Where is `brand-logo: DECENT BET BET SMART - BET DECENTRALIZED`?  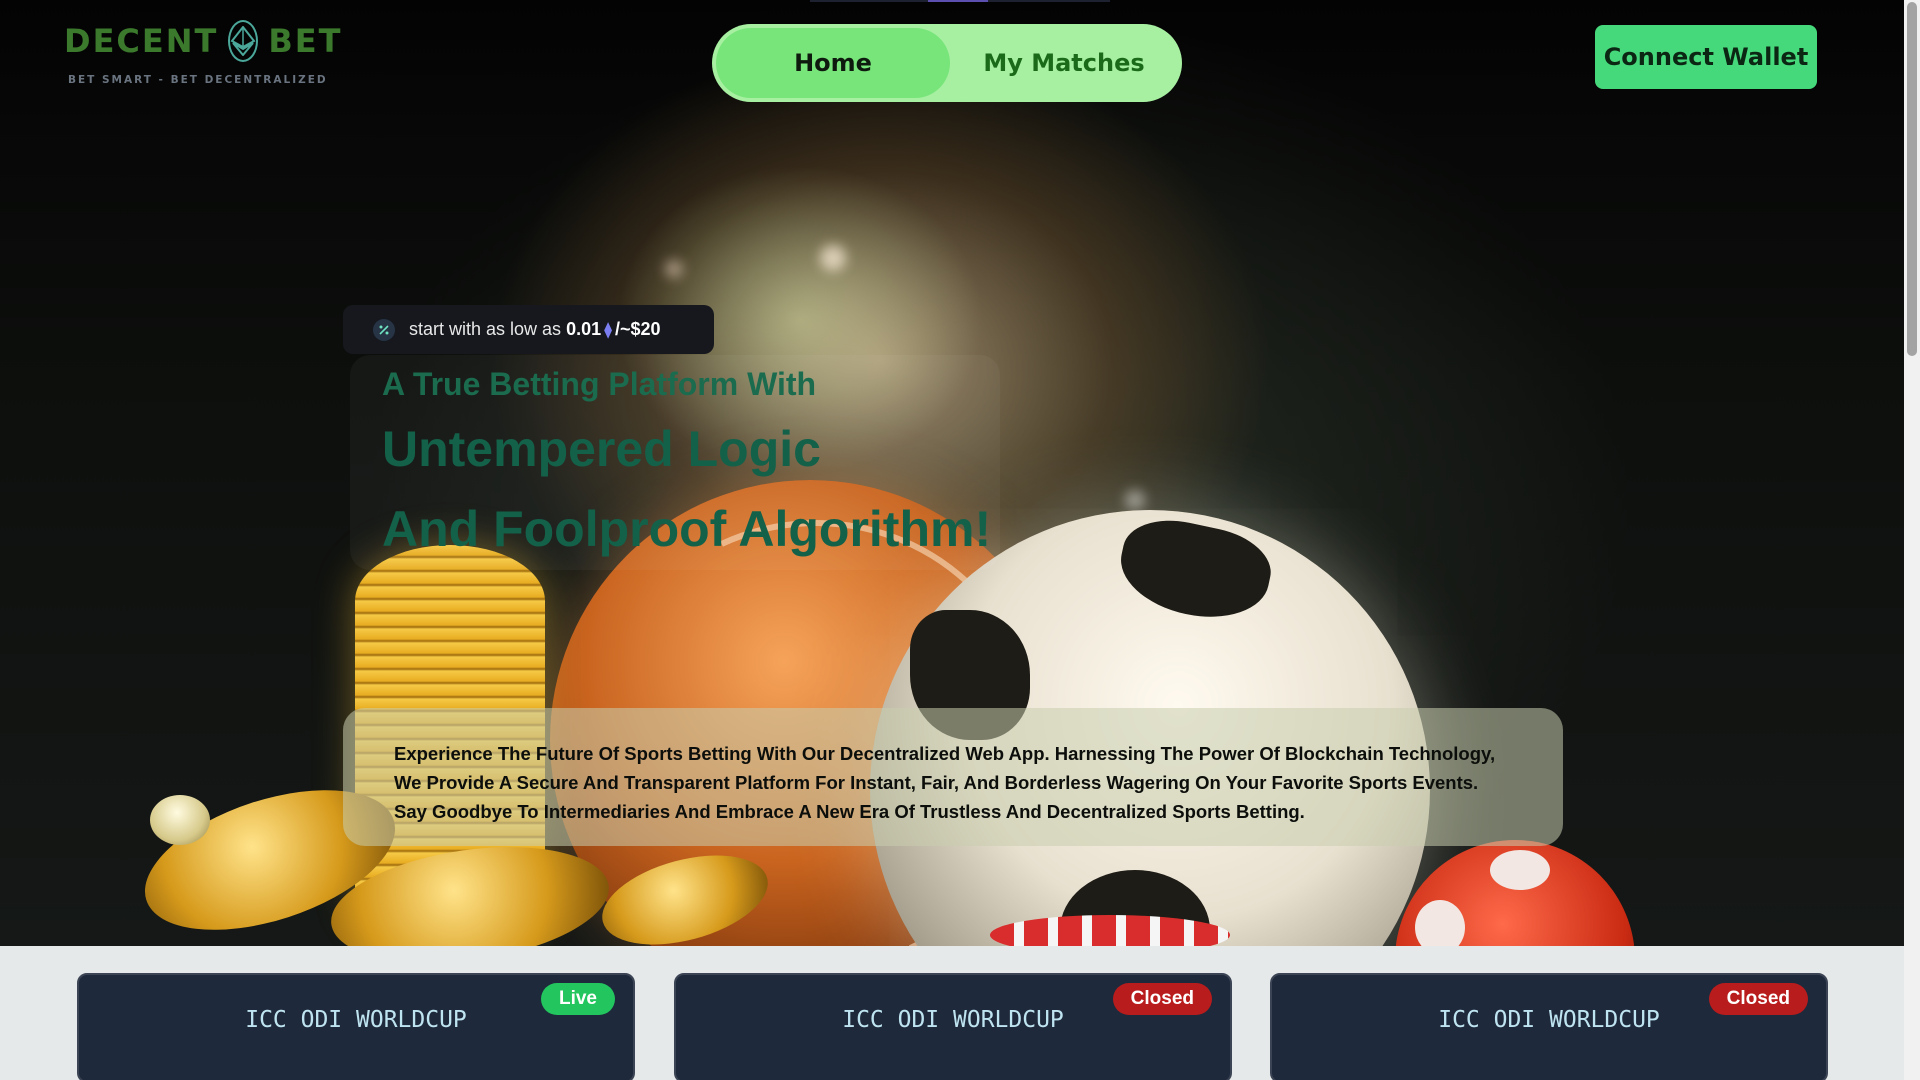 brand-logo: DECENT BET BET SMART - BET DECENTRALIZED is located at coordinates (202, 53).